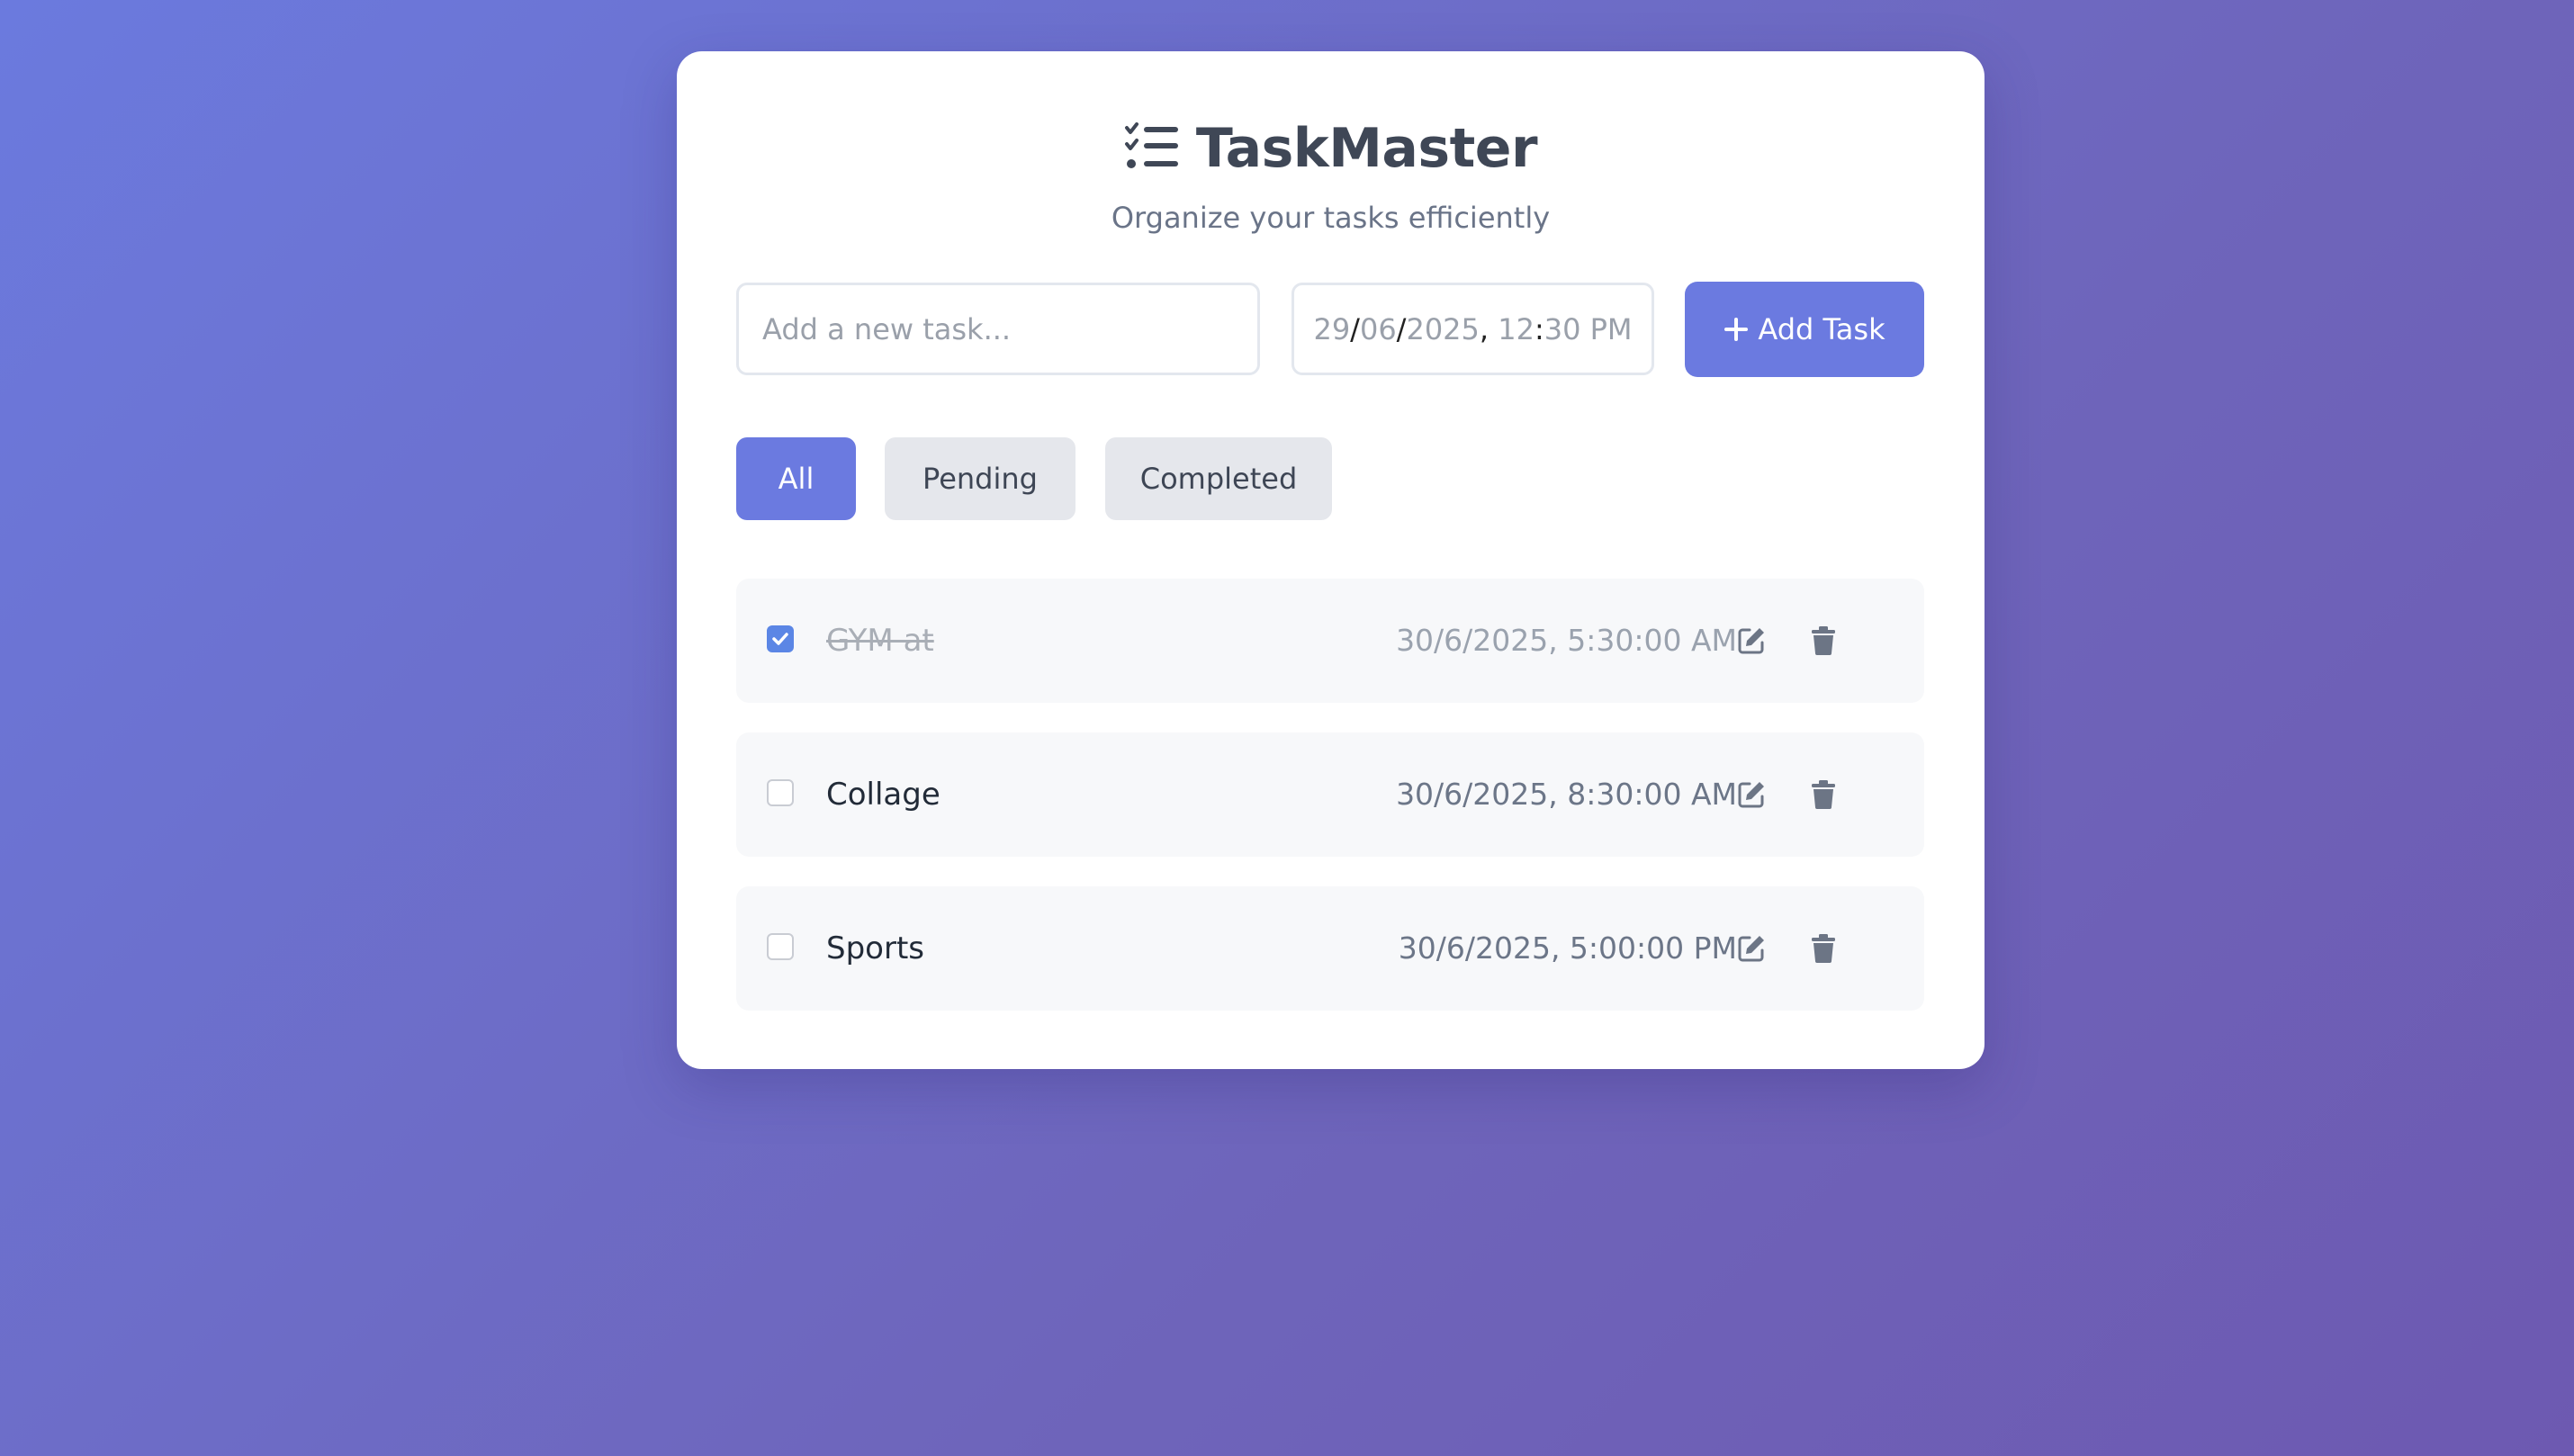 The image size is (2574, 1456). I want to click on plus-icon, so click(1737, 330).